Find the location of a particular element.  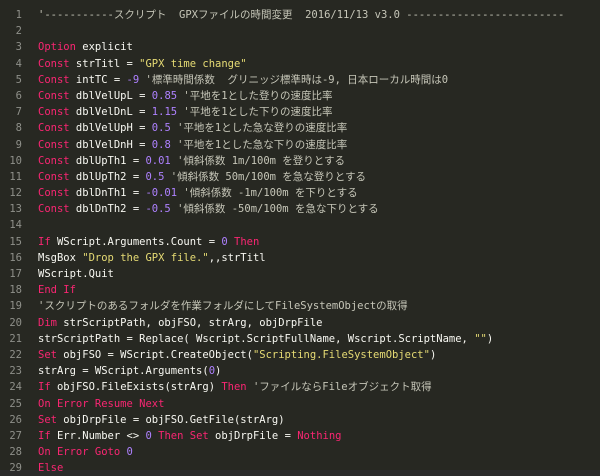

line-code: Else is located at coordinates (319, 468).